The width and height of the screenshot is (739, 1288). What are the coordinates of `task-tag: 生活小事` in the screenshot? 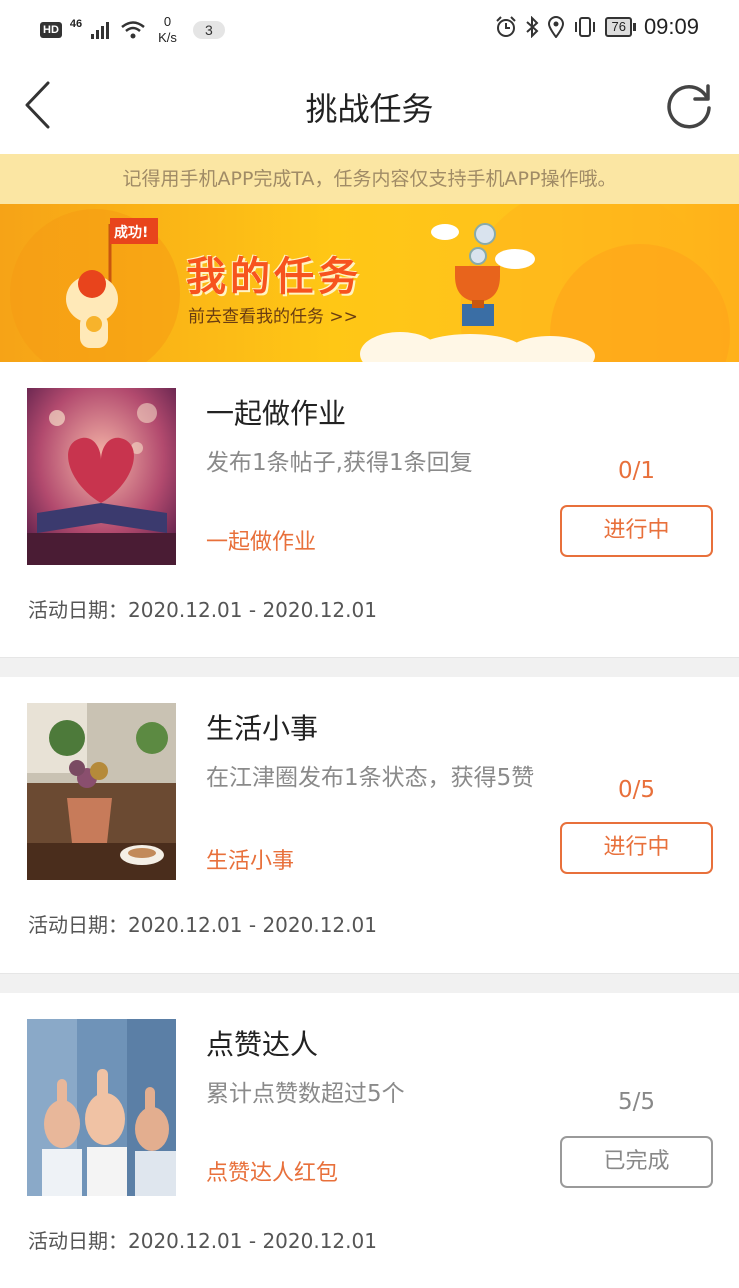 It's located at (250, 861).